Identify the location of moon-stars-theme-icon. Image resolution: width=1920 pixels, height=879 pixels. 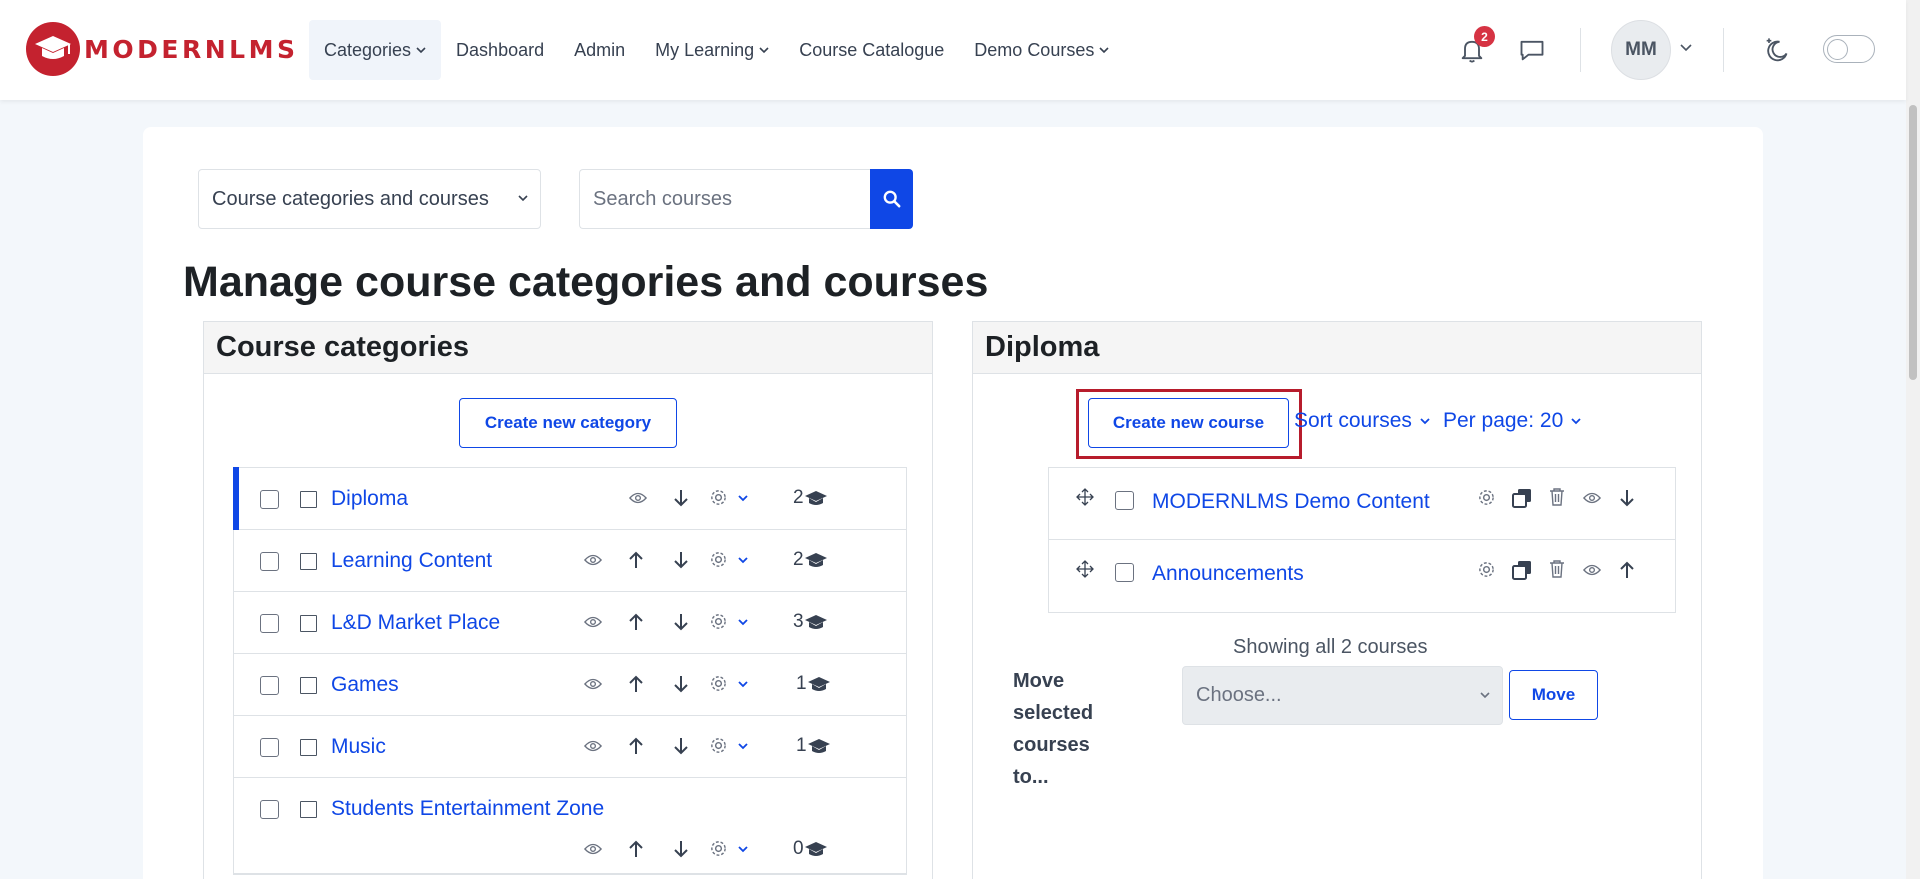
(1776, 50).